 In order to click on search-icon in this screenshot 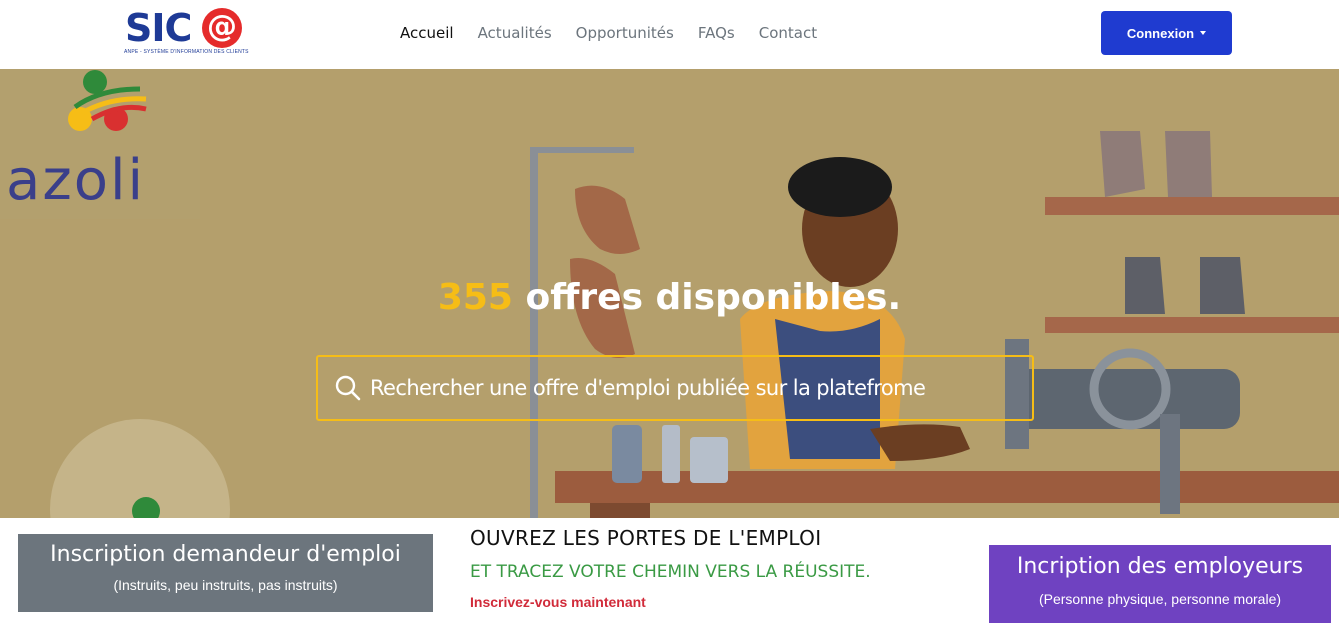, I will do `click(348, 388)`.